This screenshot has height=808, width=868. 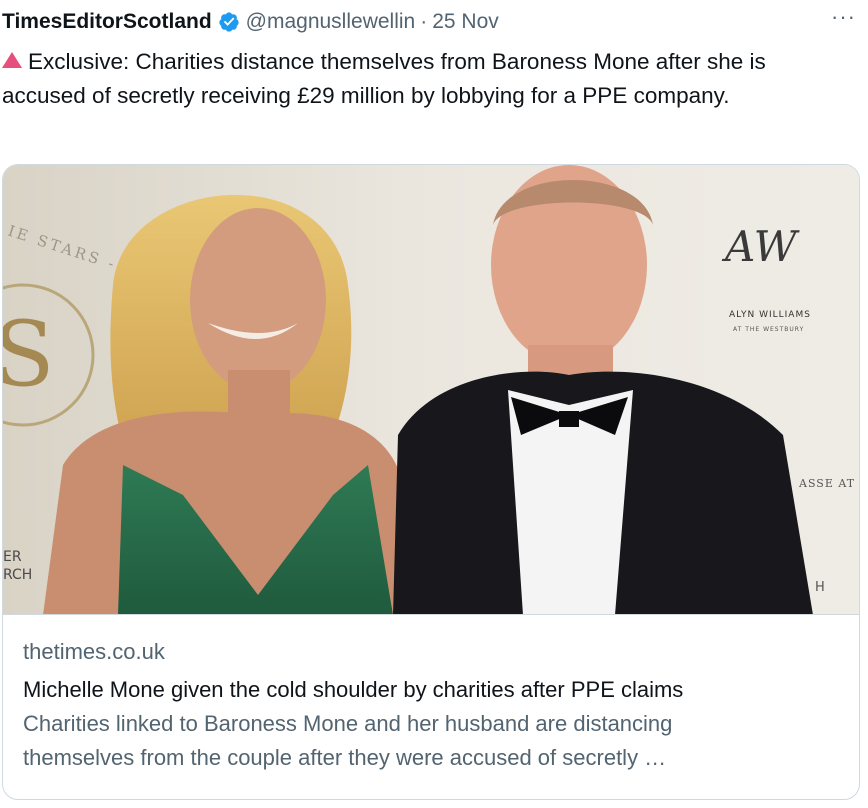 I want to click on more-options-icon: ···, so click(x=843, y=17).